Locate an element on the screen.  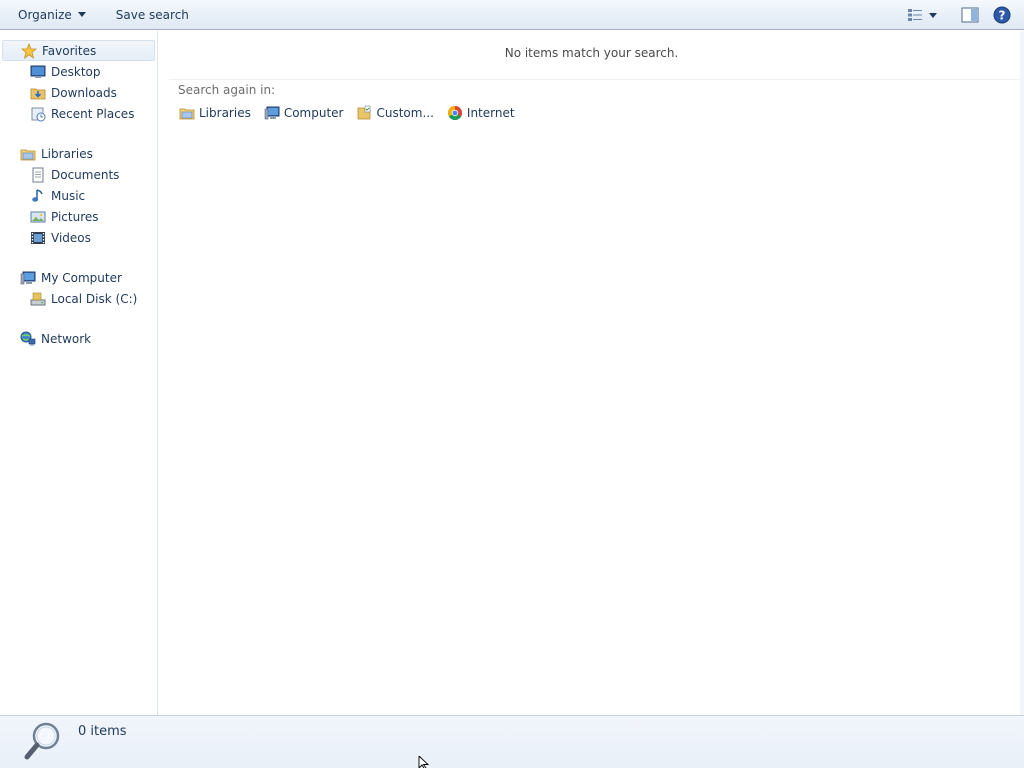
save-search-button: Save search is located at coordinates (152, 15).